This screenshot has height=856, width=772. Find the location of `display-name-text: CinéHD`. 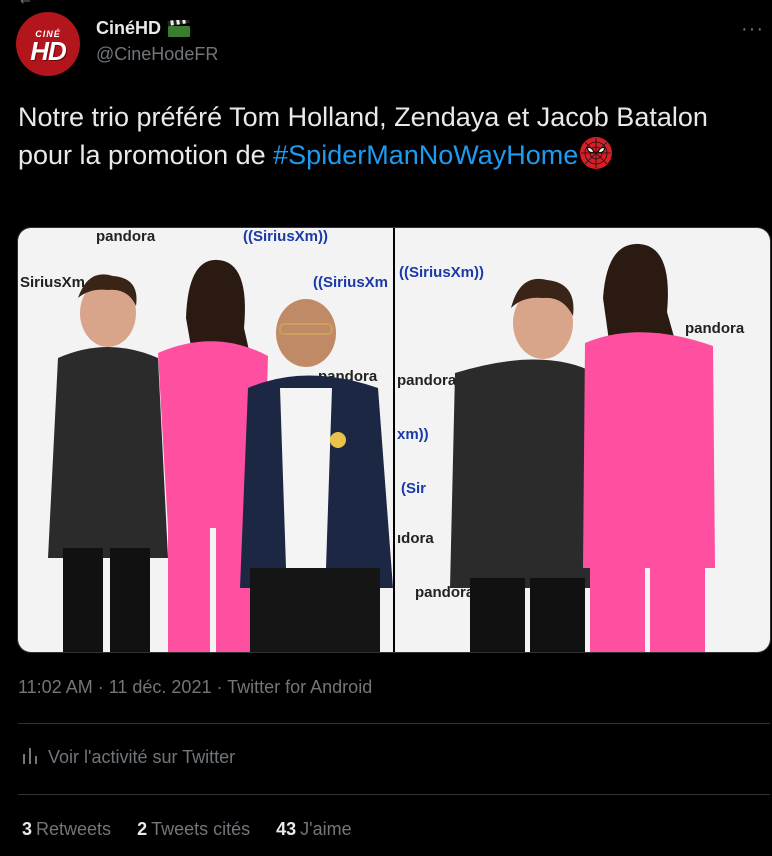

display-name-text: CinéHD is located at coordinates (129, 28).